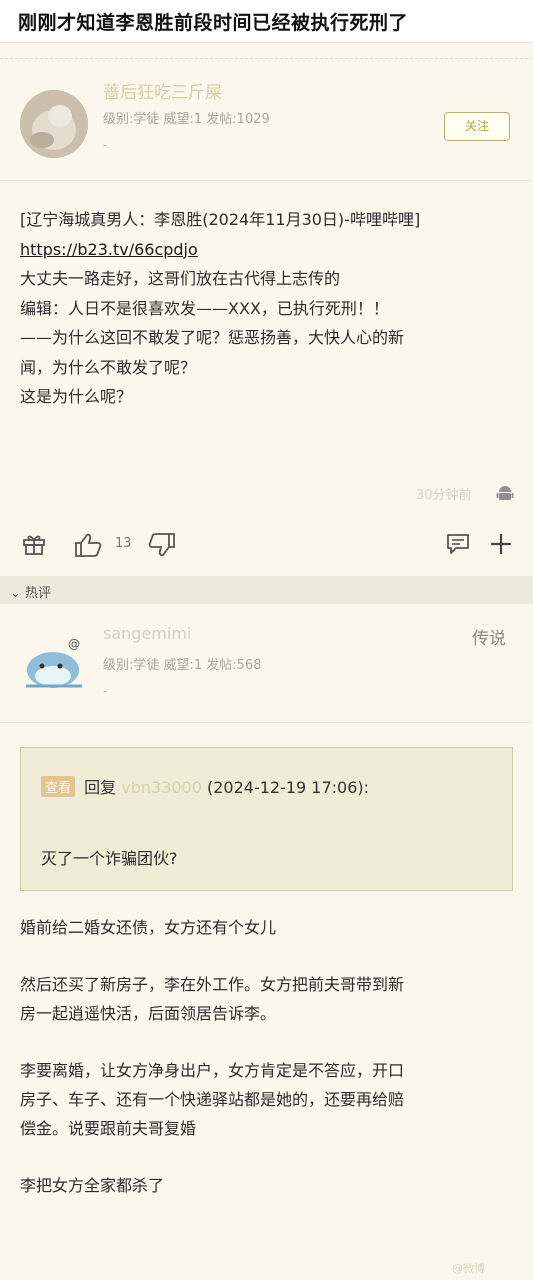 The width and height of the screenshot is (533, 1280). What do you see at coordinates (182, 665) in the screenshot?
I see `reply-author-meta: 级别:学徒 威望:1 发帖:568` at bounding box center [182, 665].